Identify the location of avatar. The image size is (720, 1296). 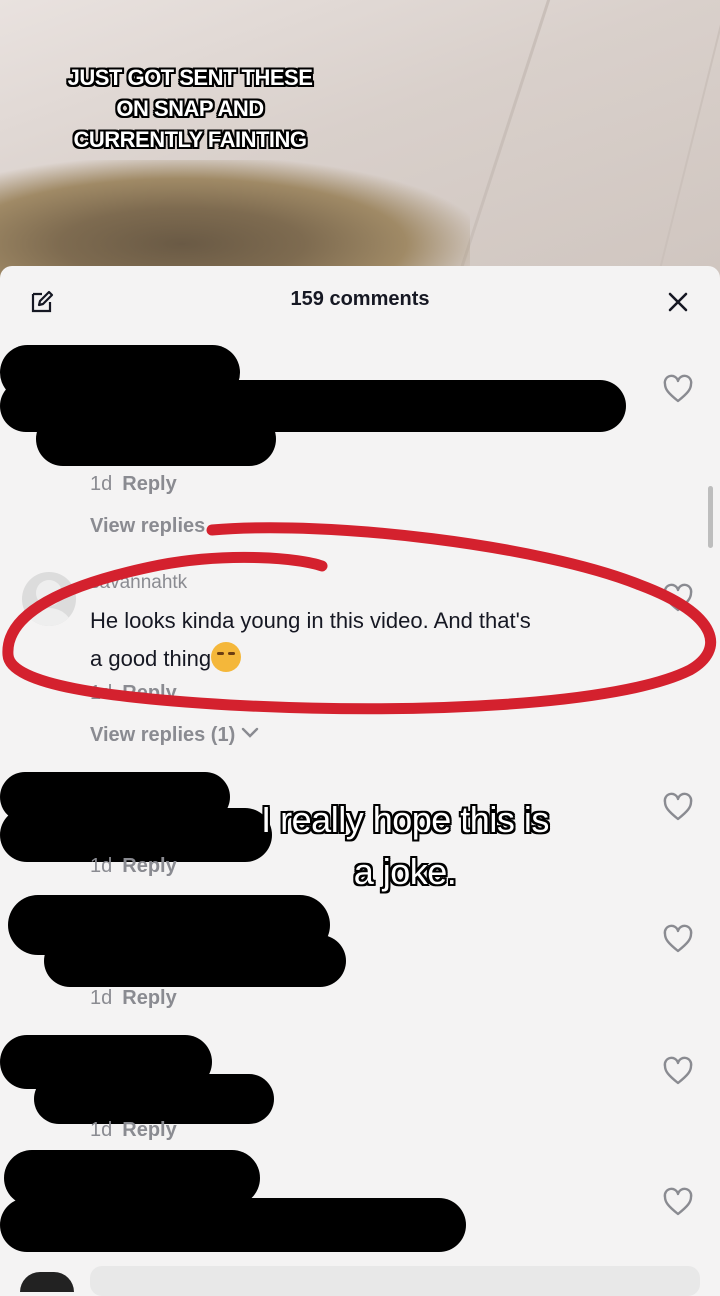
(49, 599).